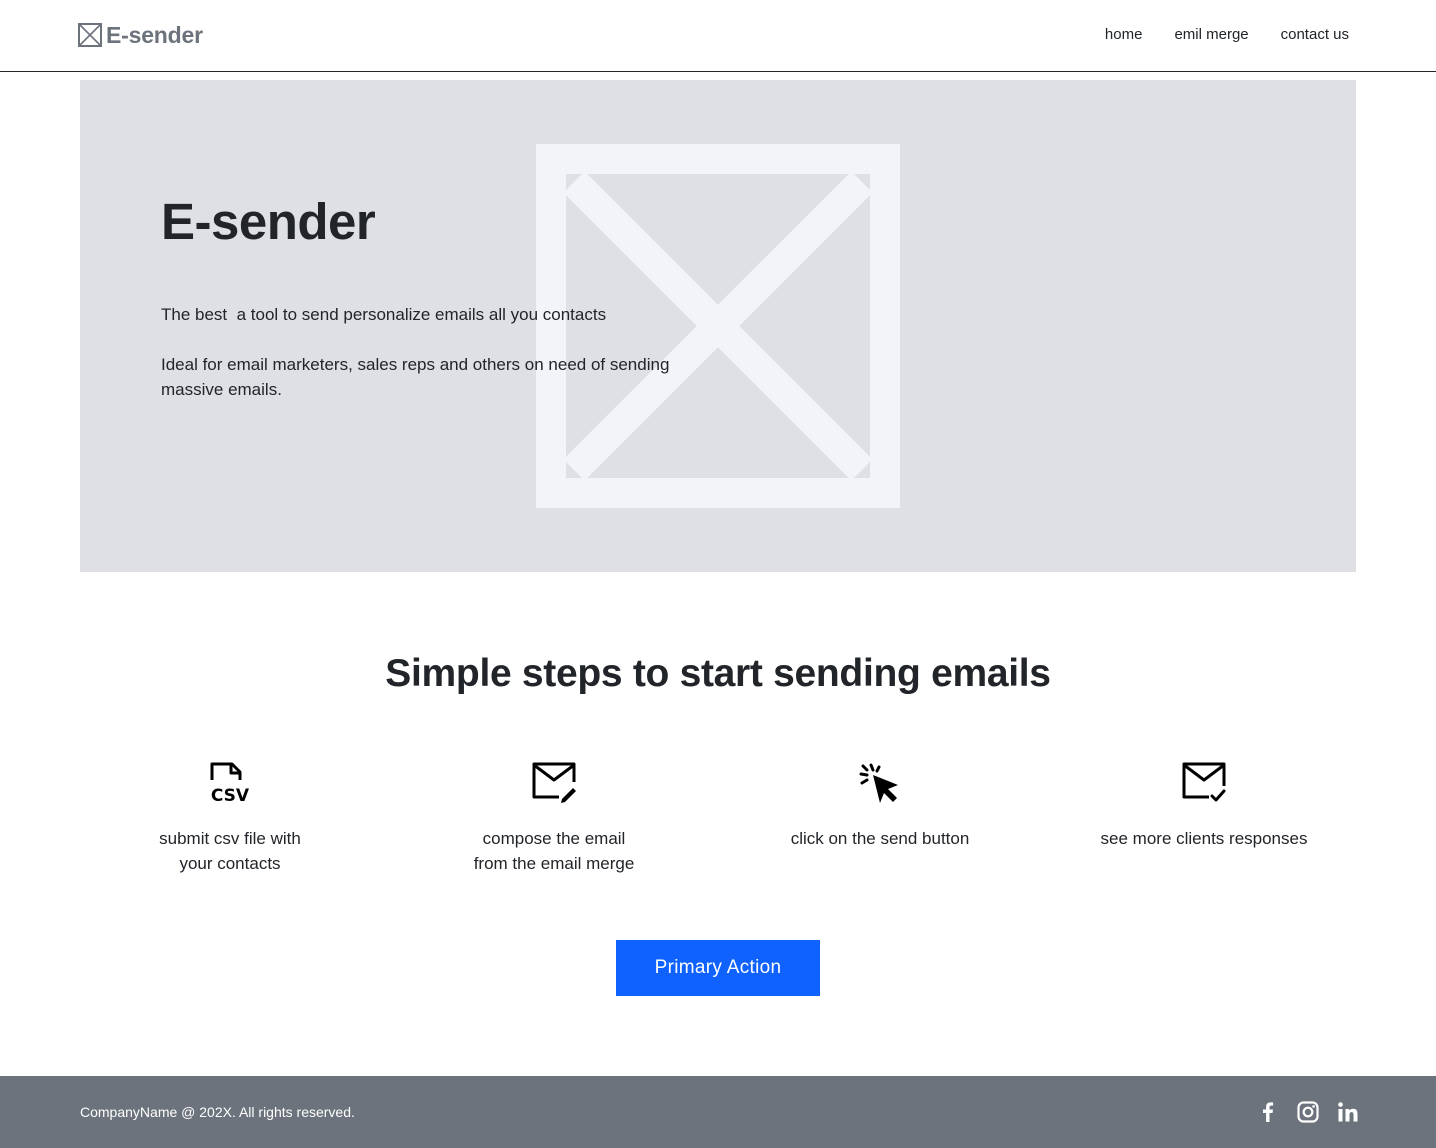 This screenshot has width=1436, height=1148. I want to click on step-text: click on the send button, so click(880, 838).